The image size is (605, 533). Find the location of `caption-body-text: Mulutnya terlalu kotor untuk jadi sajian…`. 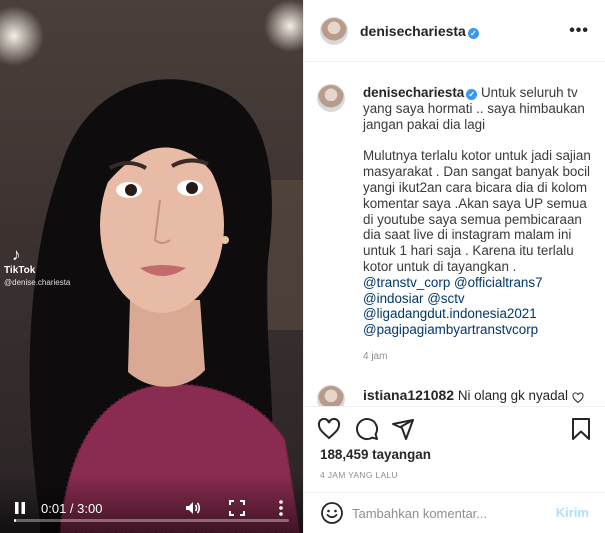

caption-body-text: Mulutnya terlalu kotor untuk jadi sajian… is located at coordinates (477, 211).